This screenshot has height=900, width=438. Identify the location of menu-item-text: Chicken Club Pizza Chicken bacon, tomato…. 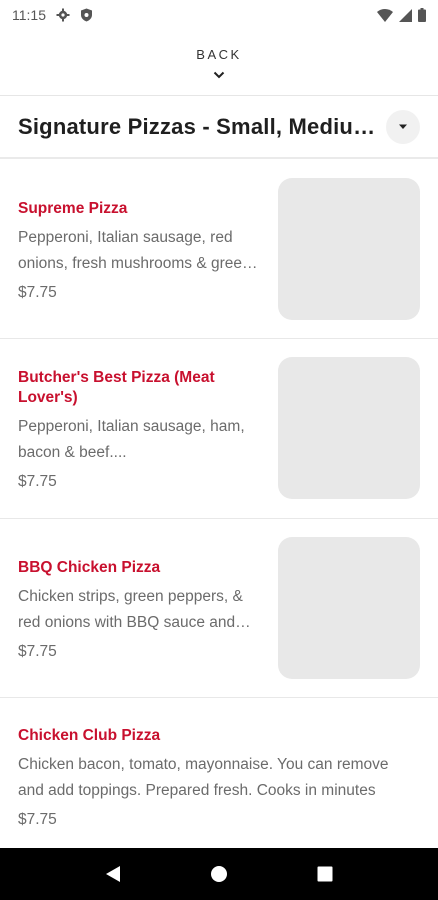
(218, 778).